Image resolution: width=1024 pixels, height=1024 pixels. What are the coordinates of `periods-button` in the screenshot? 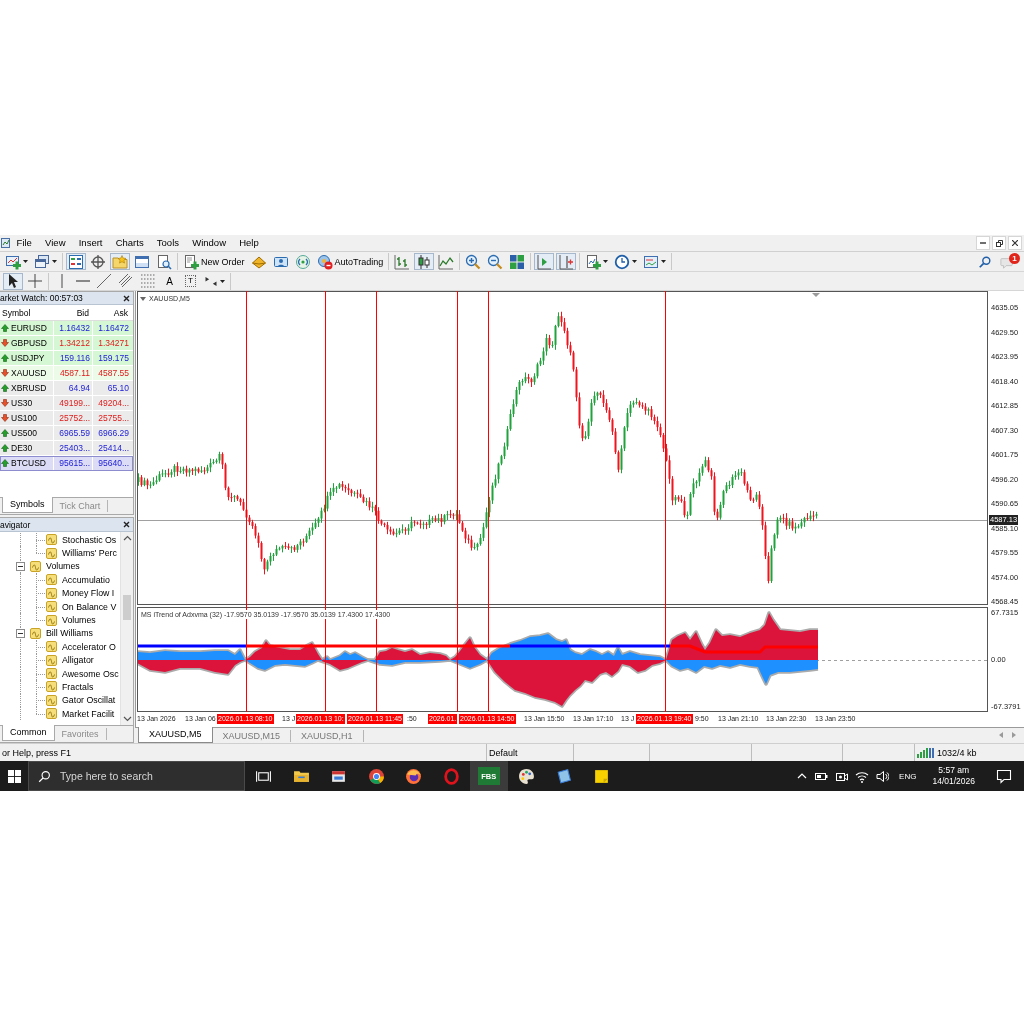 It's located at (626, 261).